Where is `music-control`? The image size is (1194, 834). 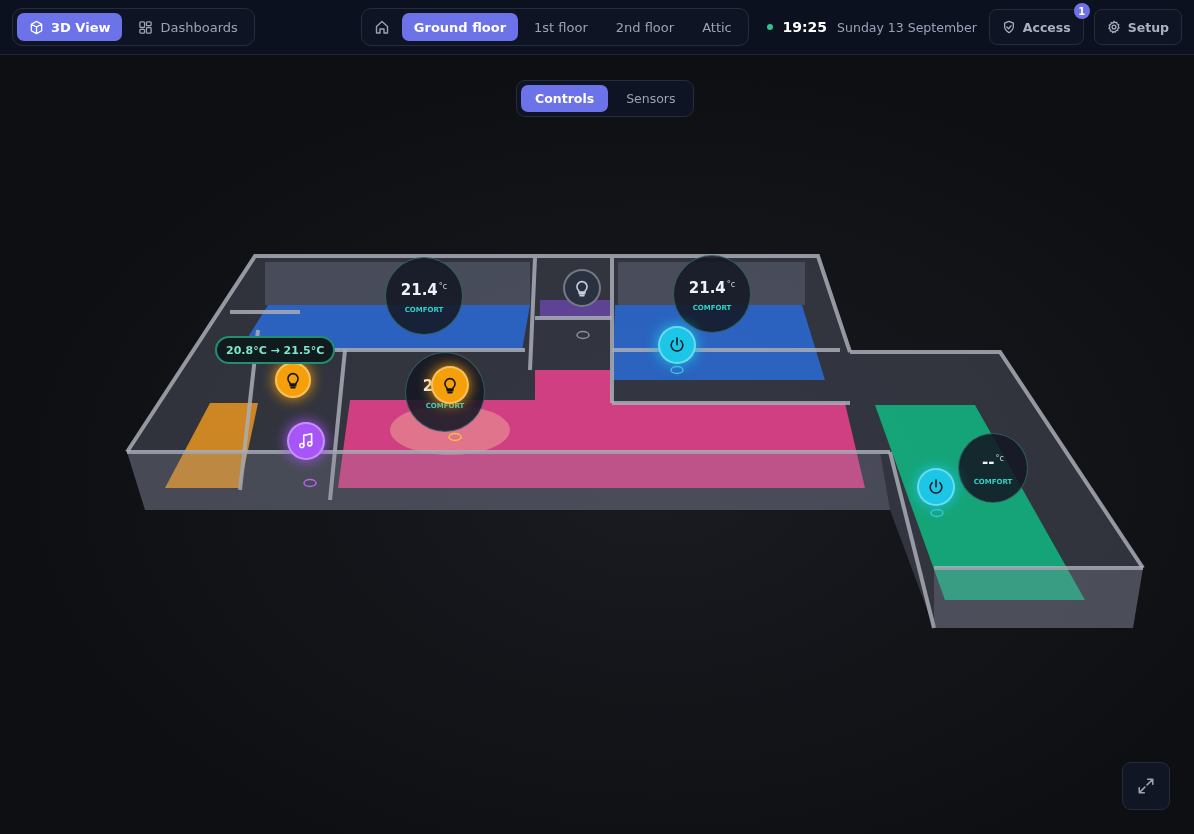
music-control is located at coordinates (306, 441).